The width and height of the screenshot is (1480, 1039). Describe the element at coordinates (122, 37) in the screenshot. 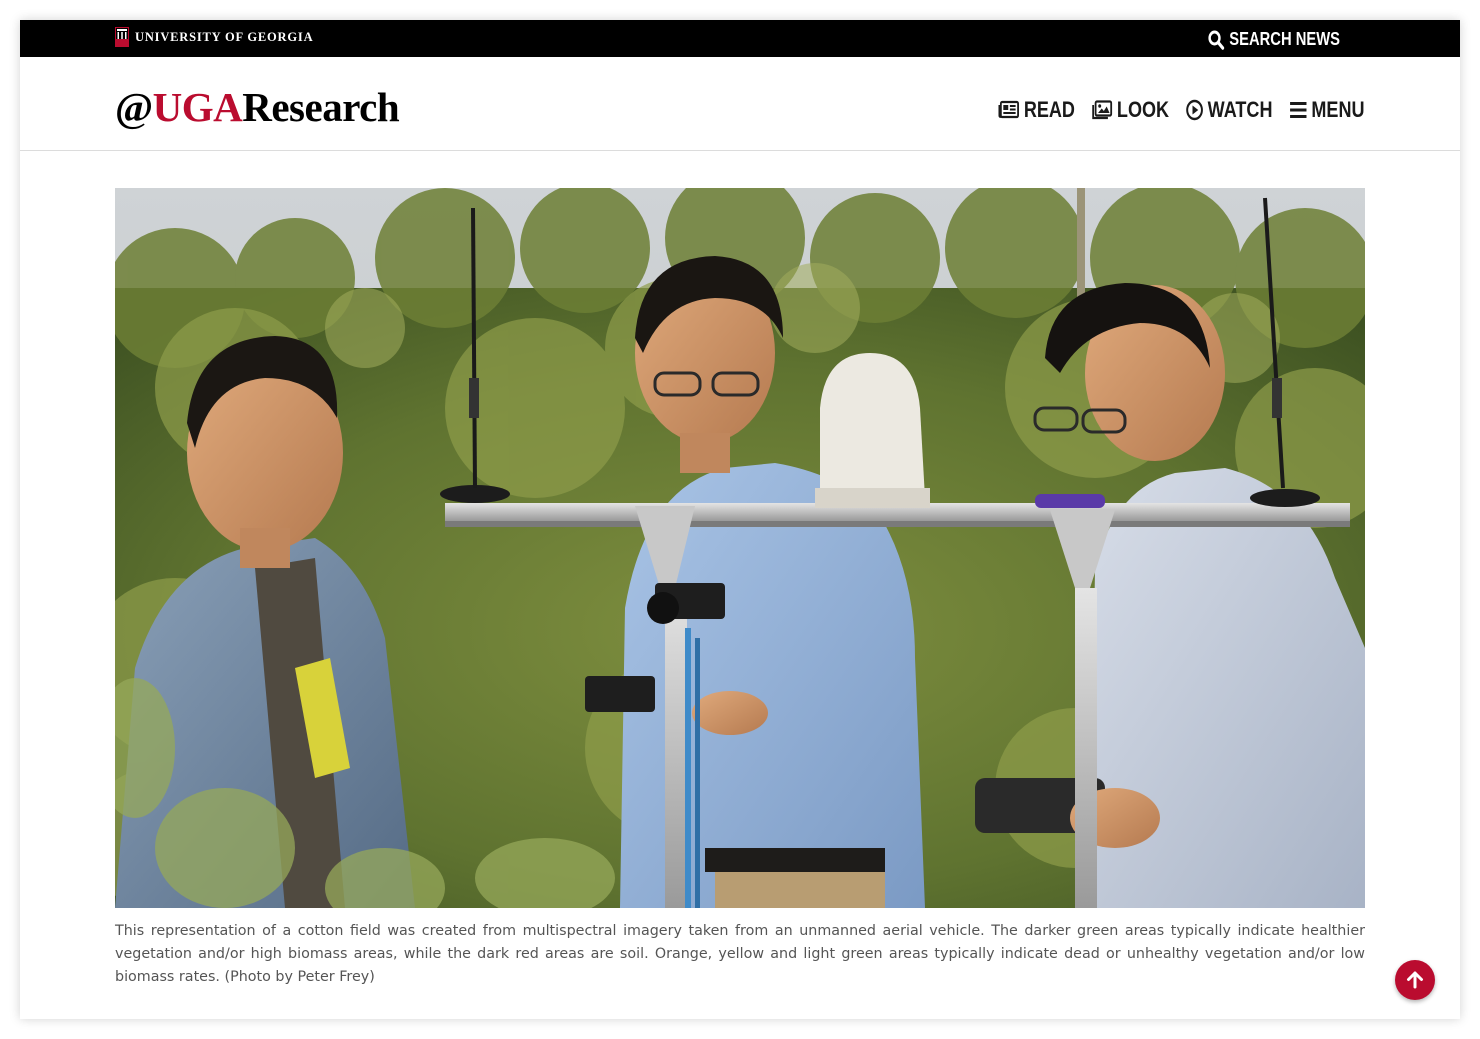

I see `arch-icon` at that location.